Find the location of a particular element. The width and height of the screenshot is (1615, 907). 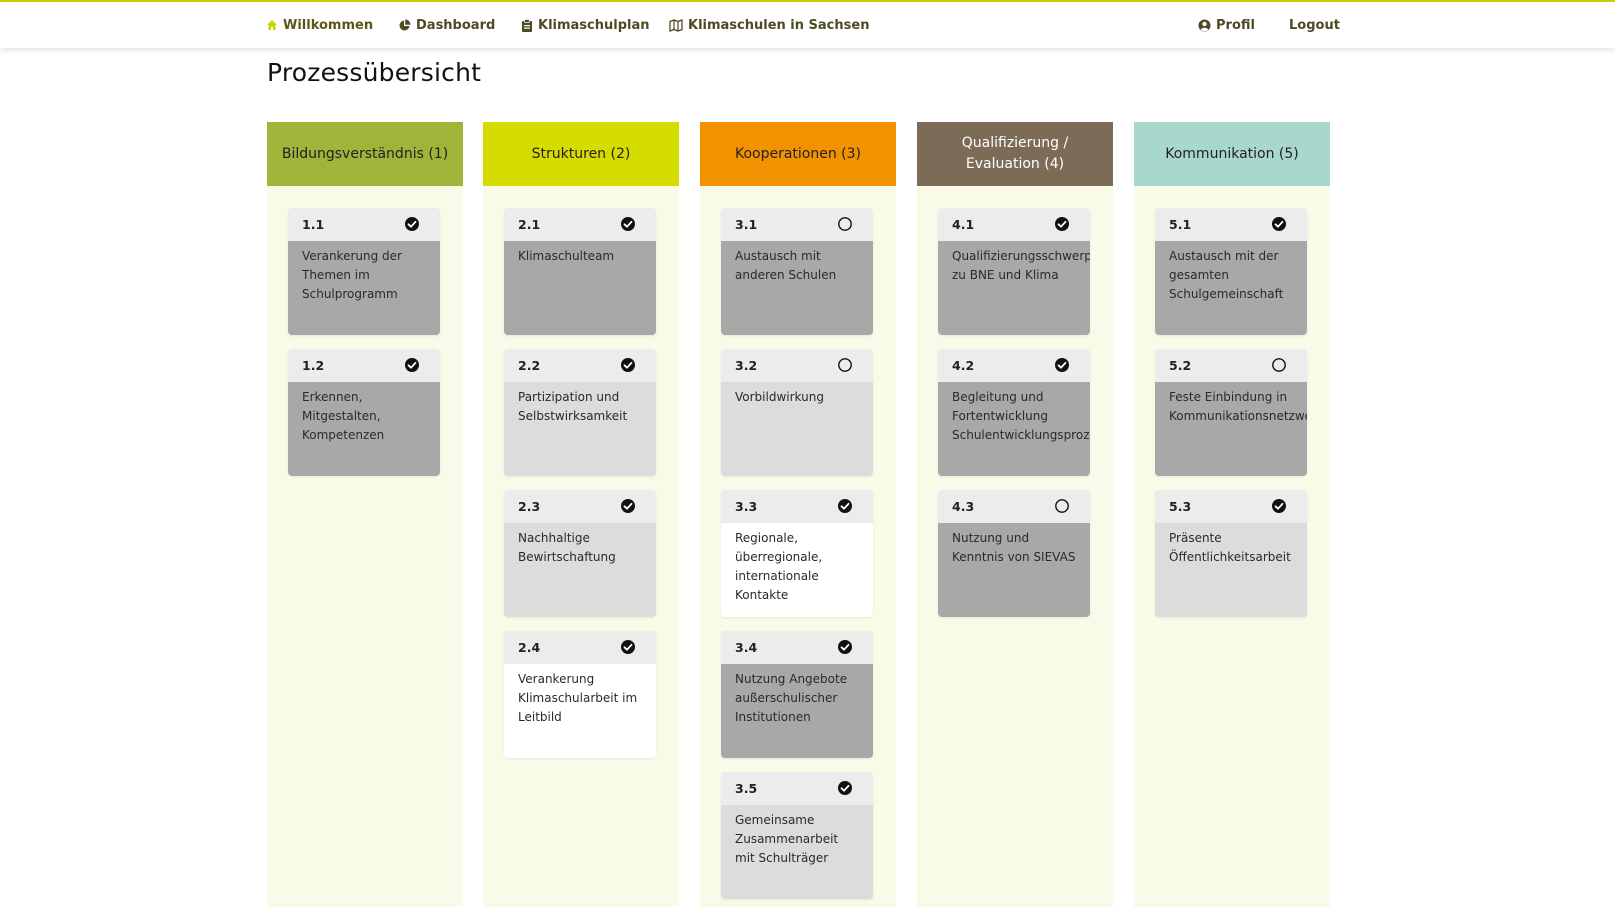

map-icon is located at coordinates (676, 25).